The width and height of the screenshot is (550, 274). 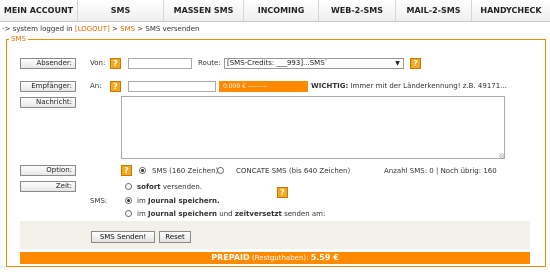 I want to click on nav-mein-account: MEIN ACCOUNT, so click(x=39, y=10).